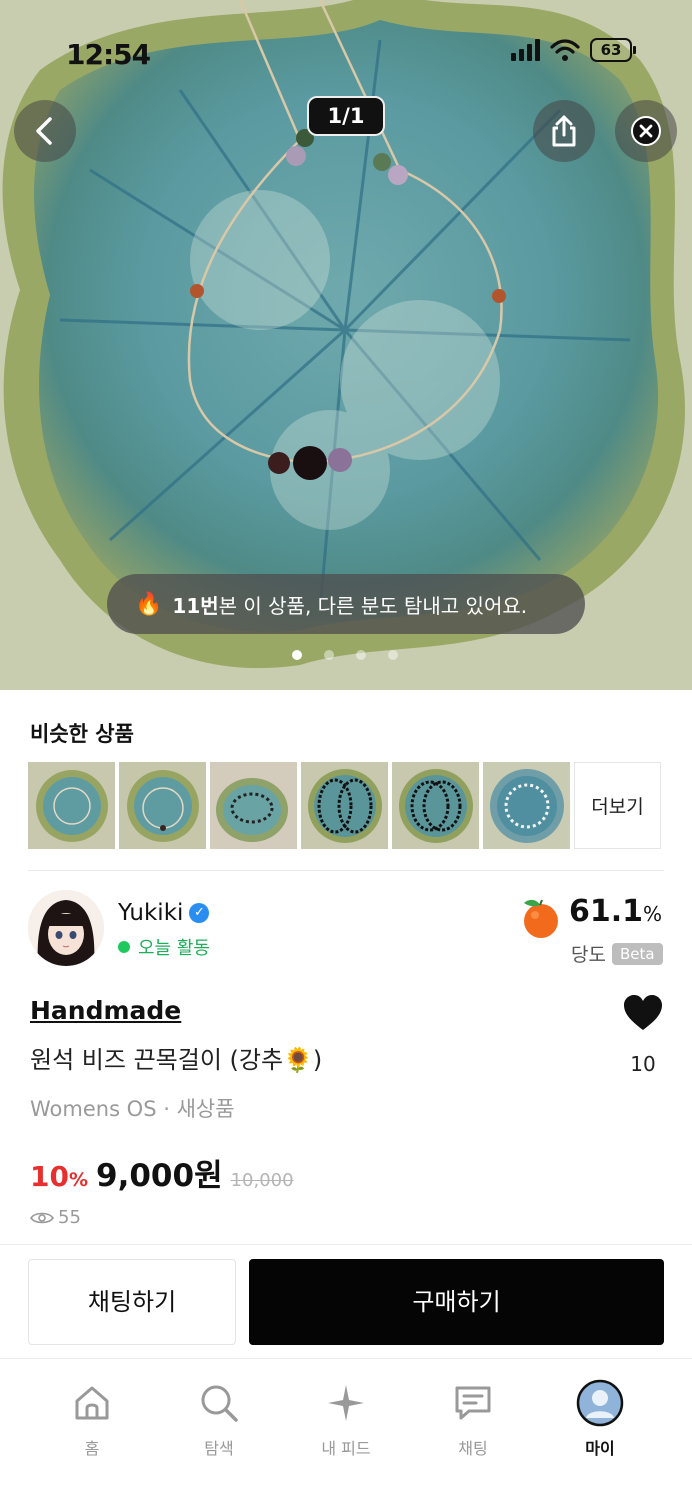 This screenshot has height=1500, width=692. I want to click on carousel-dots, so click(345, 655).